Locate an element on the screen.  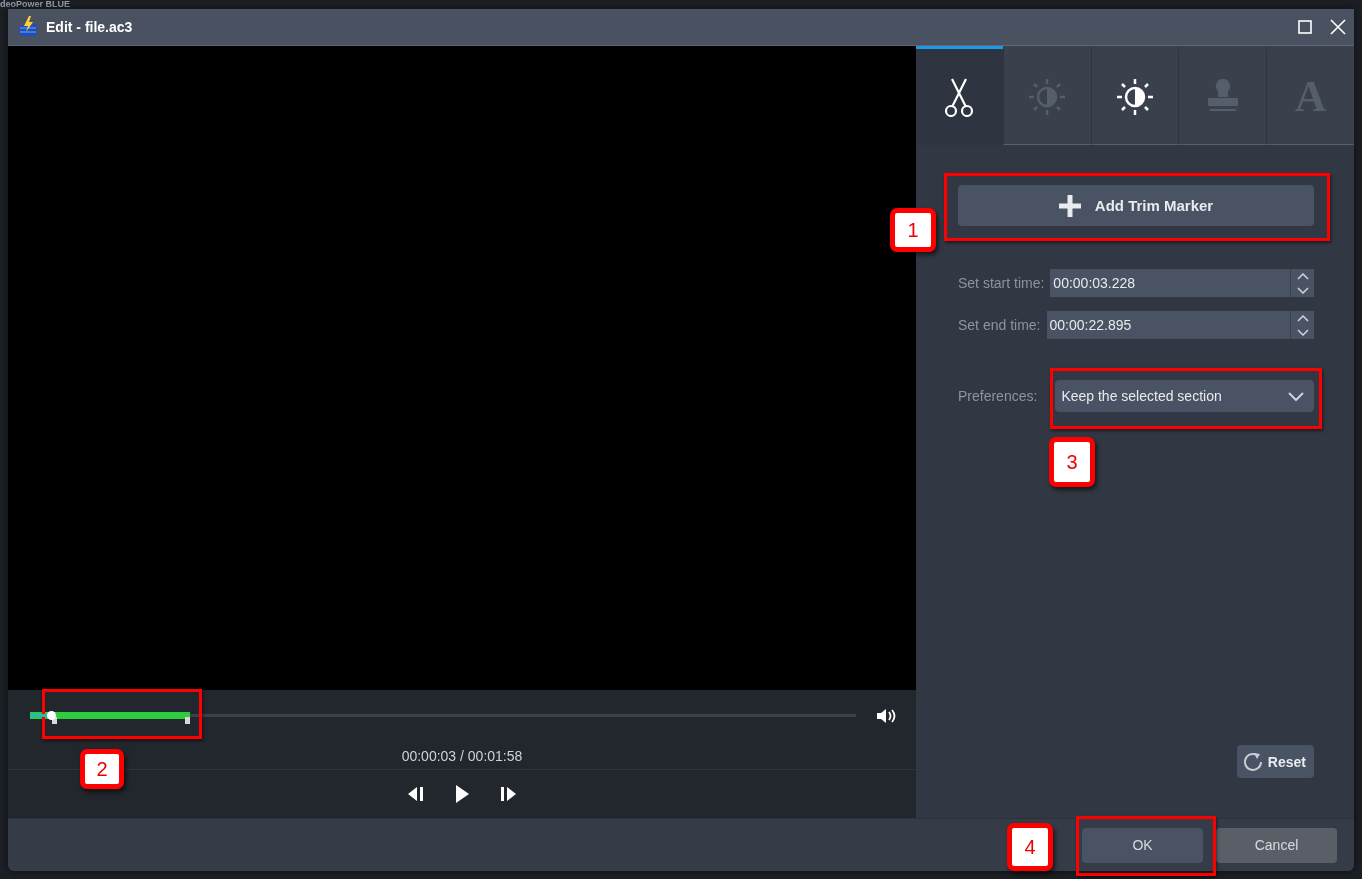
callout-number: 2 is located at coordinates (102, 769).